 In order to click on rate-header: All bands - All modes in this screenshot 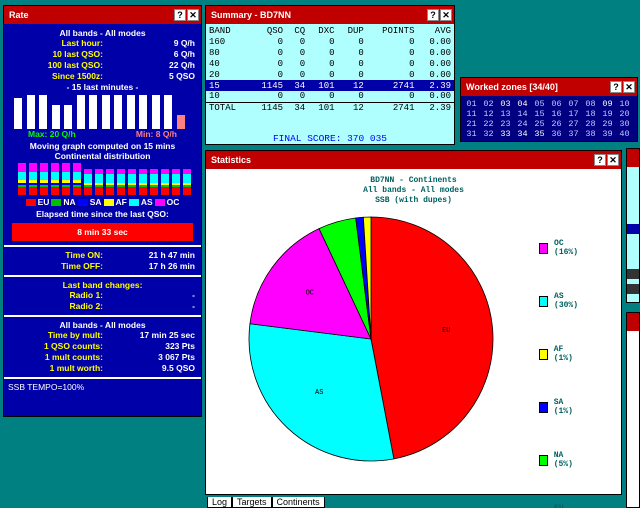, I will do `click(102, 33)`.